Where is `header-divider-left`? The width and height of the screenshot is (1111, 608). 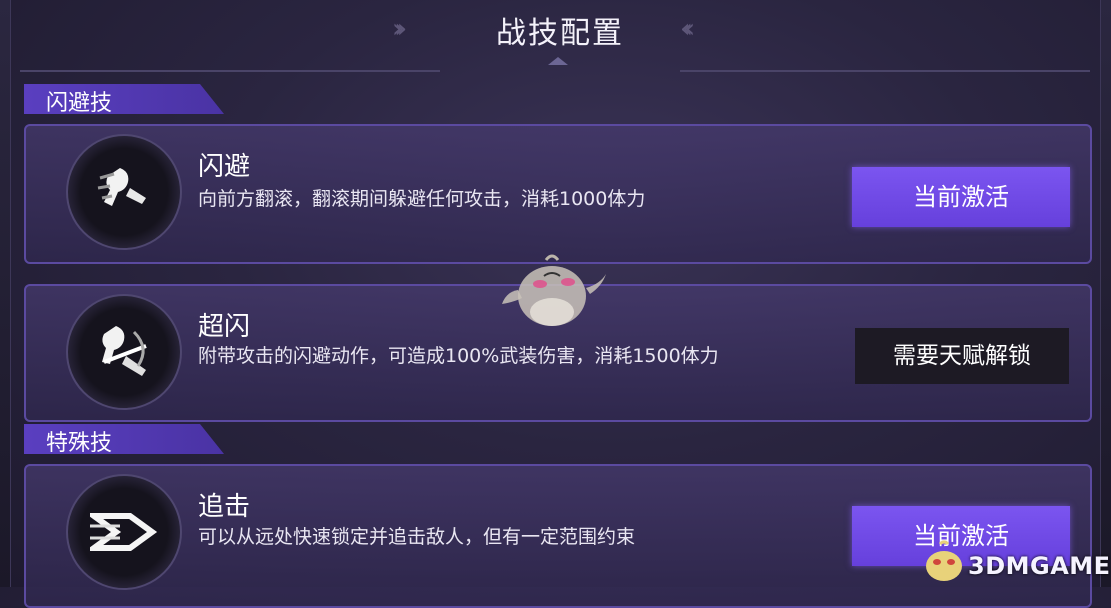
header-divider-left is located at coordinates (230, 71).